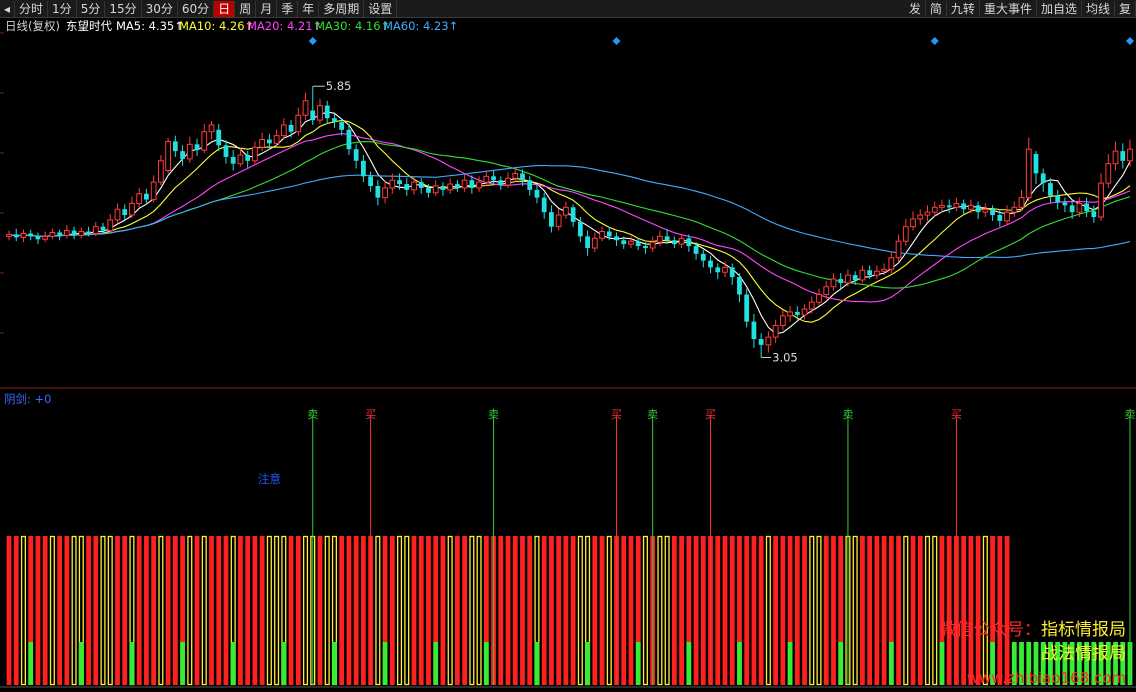 This screenshot has width=1136, height=692. What do you see at coordinates (267, 8) in the screenshot?
I see `period-tab-8: 月` at bounding box center [267, 8].